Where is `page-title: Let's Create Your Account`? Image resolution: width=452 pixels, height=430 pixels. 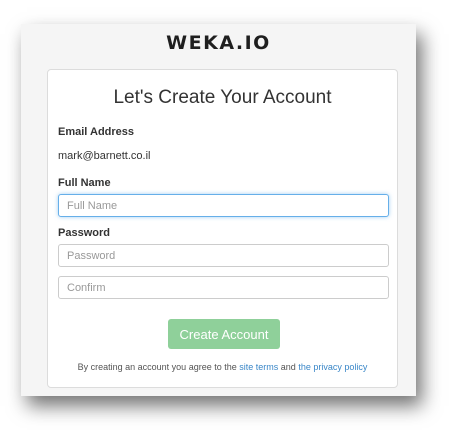
page-title: Let's Create Your Account is located at coordinates (222, 97).